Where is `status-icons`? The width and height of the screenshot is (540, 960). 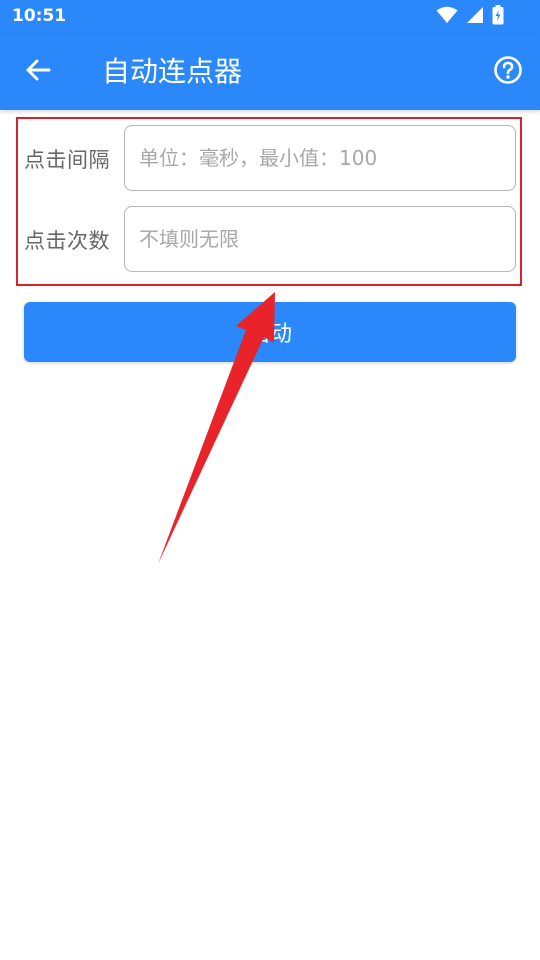
status-icons is located at coordinates (470, 17).